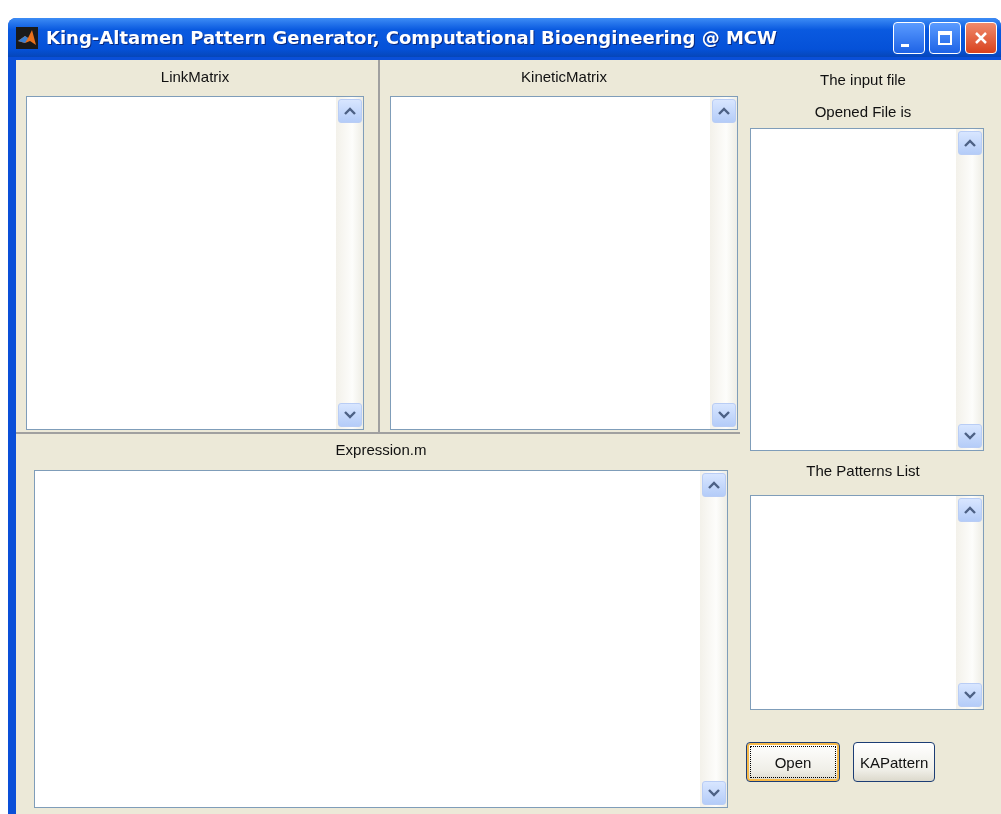  I want to click on panel-label: Expression.m, so click(381, 450).